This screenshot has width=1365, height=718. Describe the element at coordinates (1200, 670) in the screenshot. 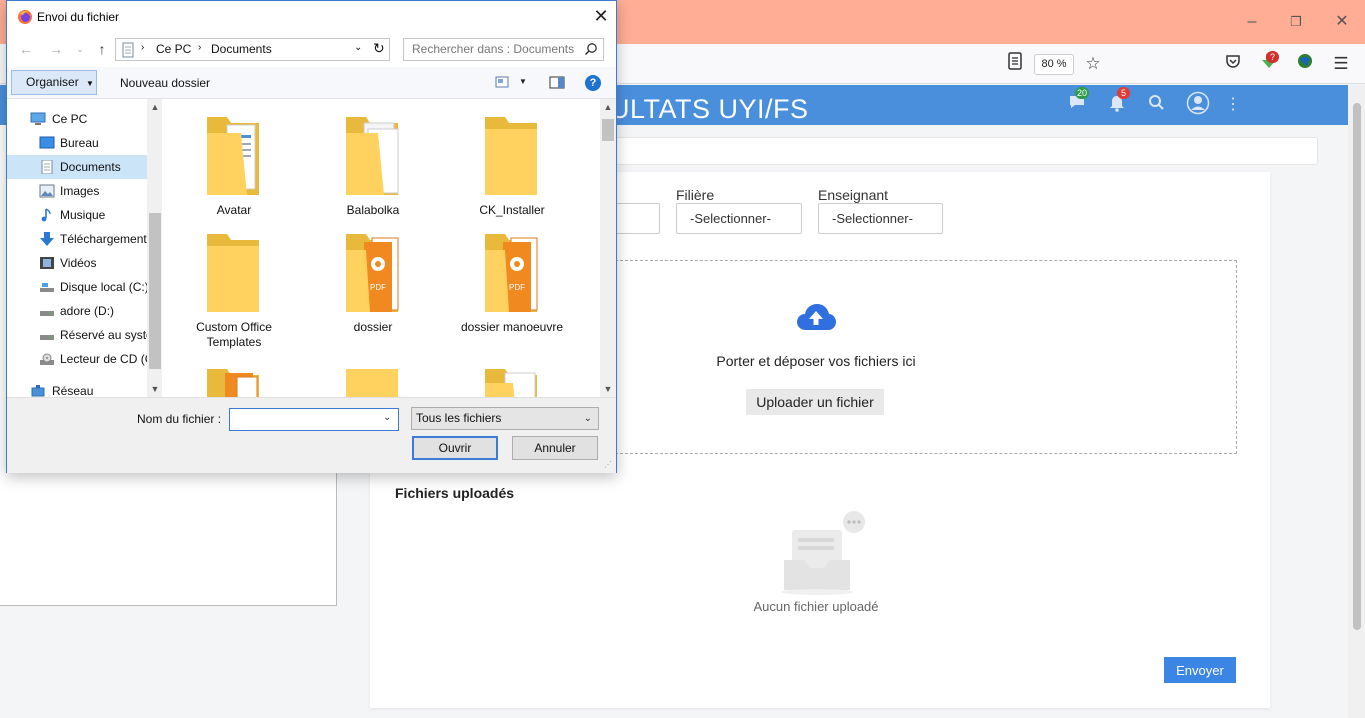

I see `send-button: Envoyer` at that location.